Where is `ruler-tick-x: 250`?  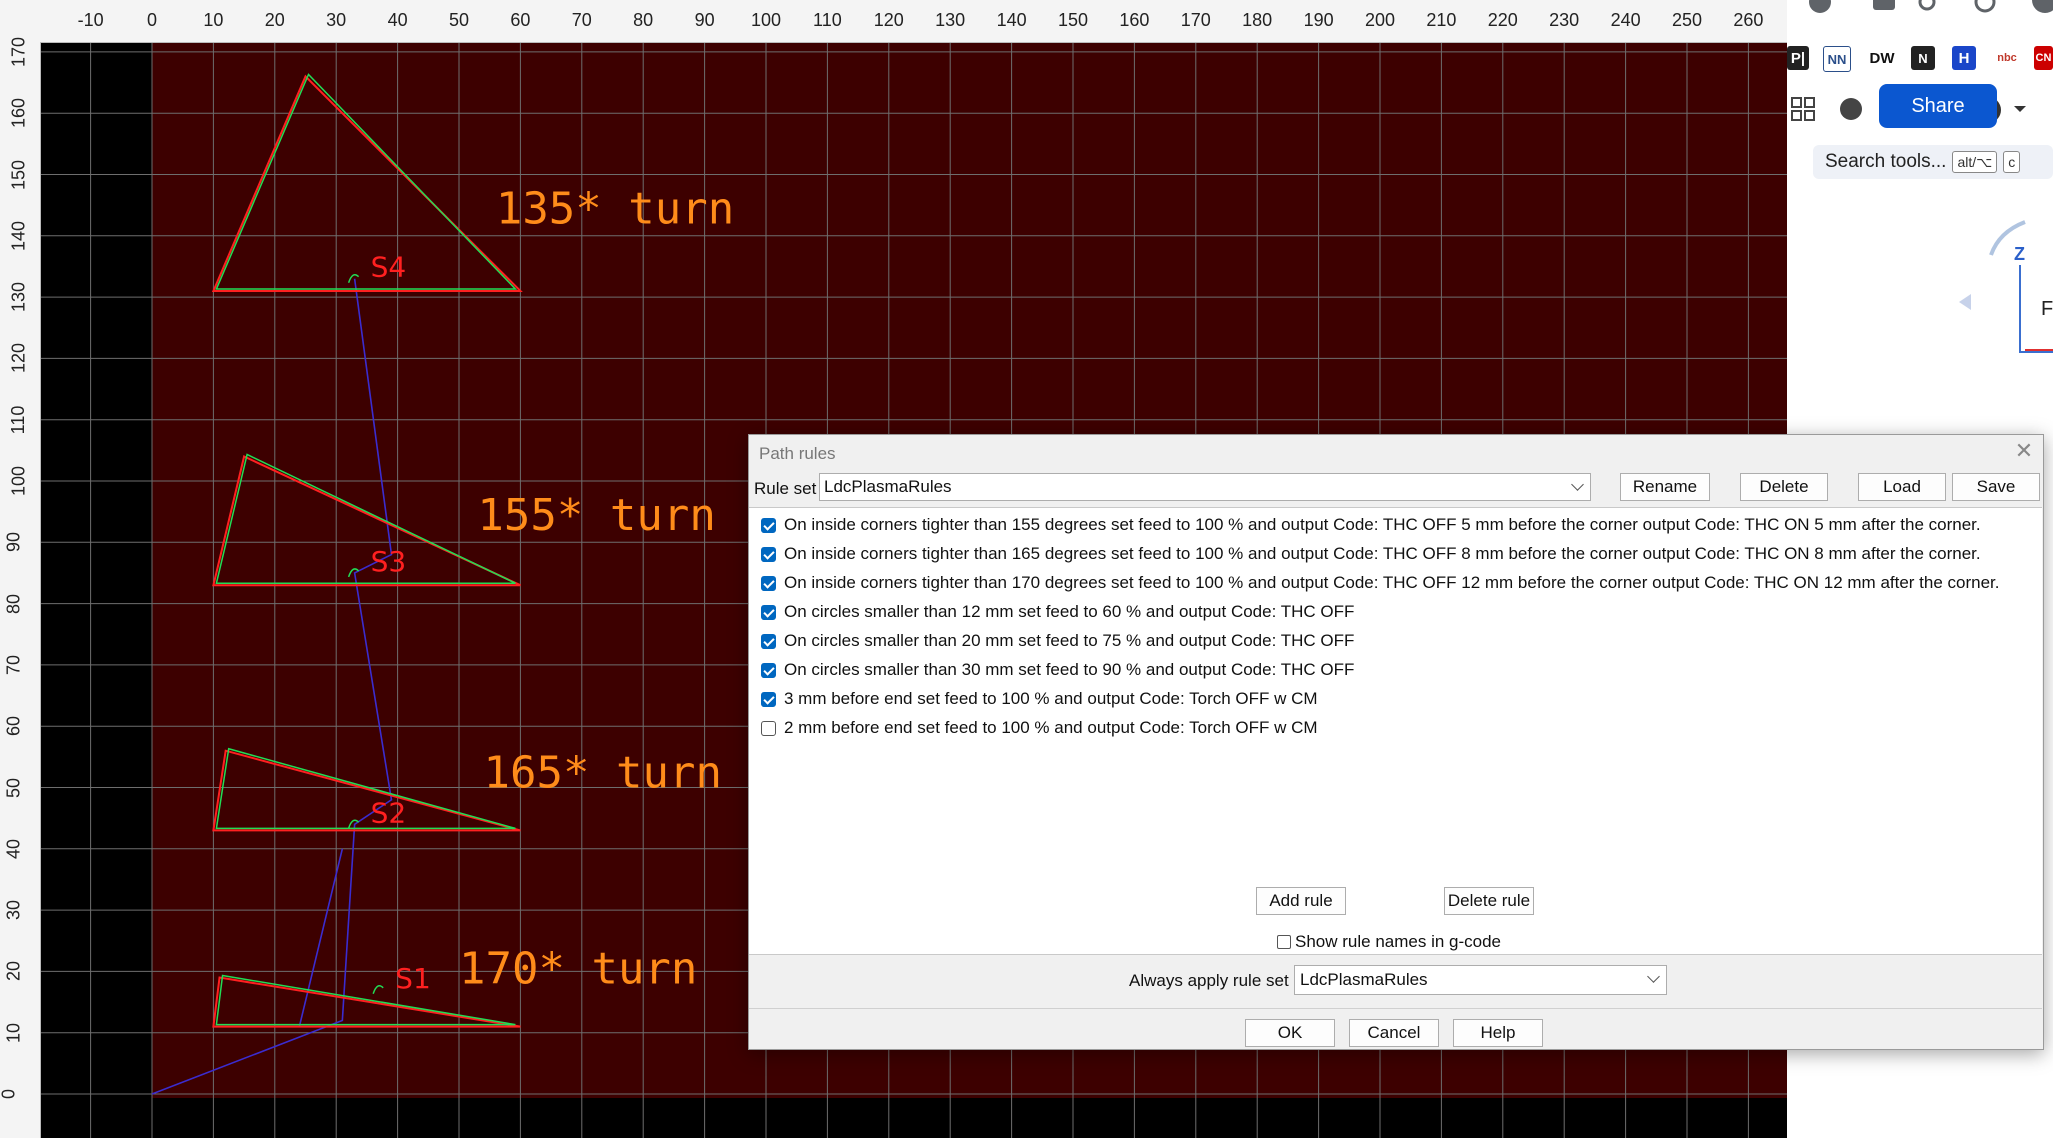 ruler-tick-x: 250 is located at coordinates (1687, 20).